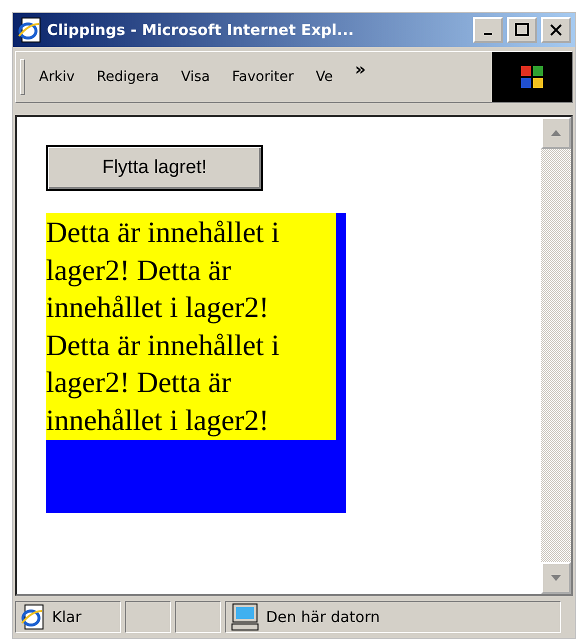 The image size is (576, 639). Describe the element at coordinates (195, 77) in the screenshot. I see `menu-item: Visa` at that location.